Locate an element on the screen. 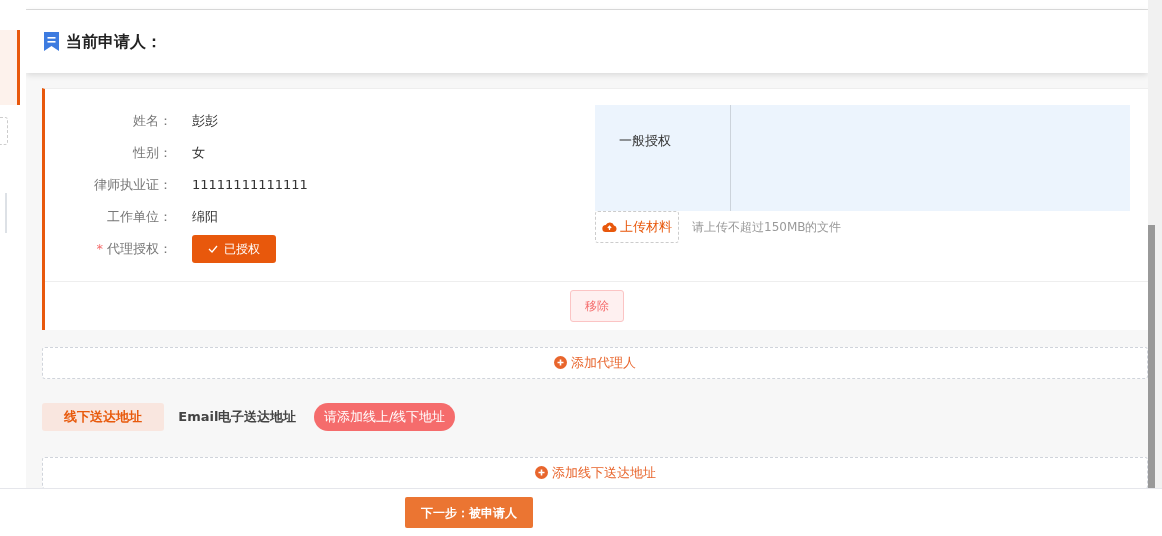 The height and width of the screenshot is (536, 1162). field-label: * 代理授权： is located at coordinates (134, 249).